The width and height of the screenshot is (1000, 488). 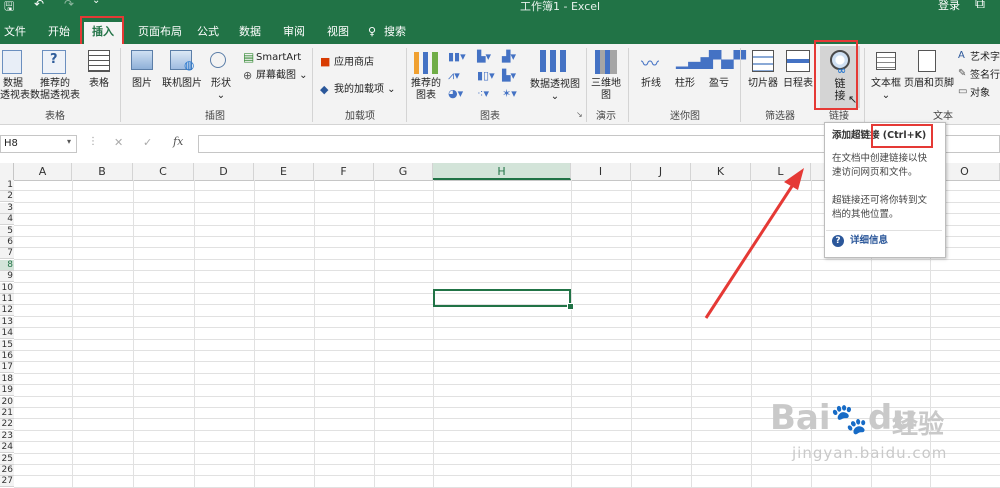 I want to click on watermark-url: jingyan.baidu.com, so click(x=870, y=453).